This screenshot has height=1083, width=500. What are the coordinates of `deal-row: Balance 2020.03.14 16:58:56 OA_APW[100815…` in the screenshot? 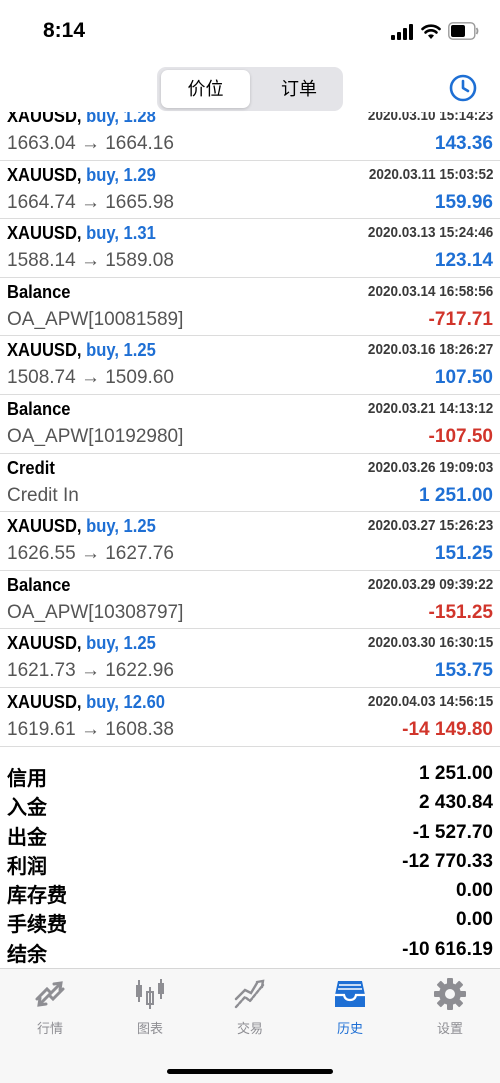 It's located at (250, 307).